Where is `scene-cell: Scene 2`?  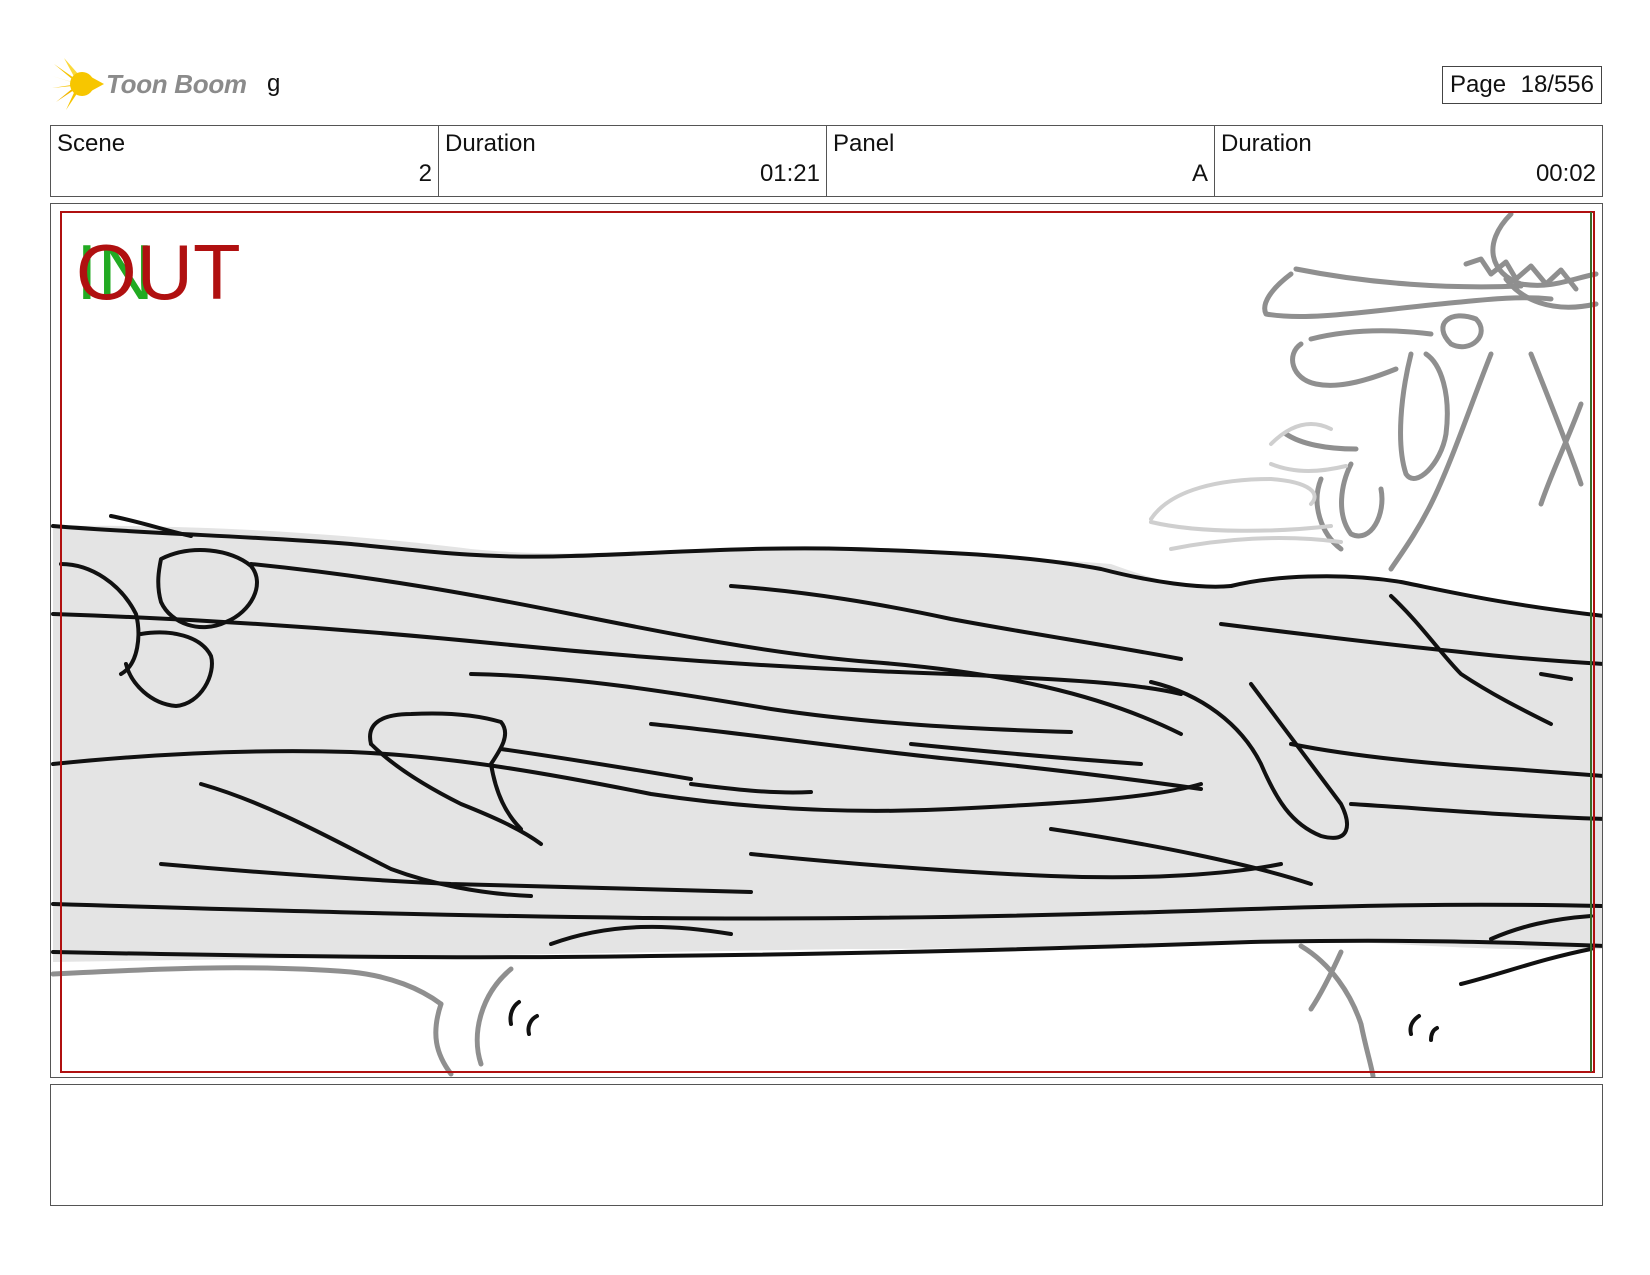 scene-cell: Scene 2 is located at coordinates (245, 161).